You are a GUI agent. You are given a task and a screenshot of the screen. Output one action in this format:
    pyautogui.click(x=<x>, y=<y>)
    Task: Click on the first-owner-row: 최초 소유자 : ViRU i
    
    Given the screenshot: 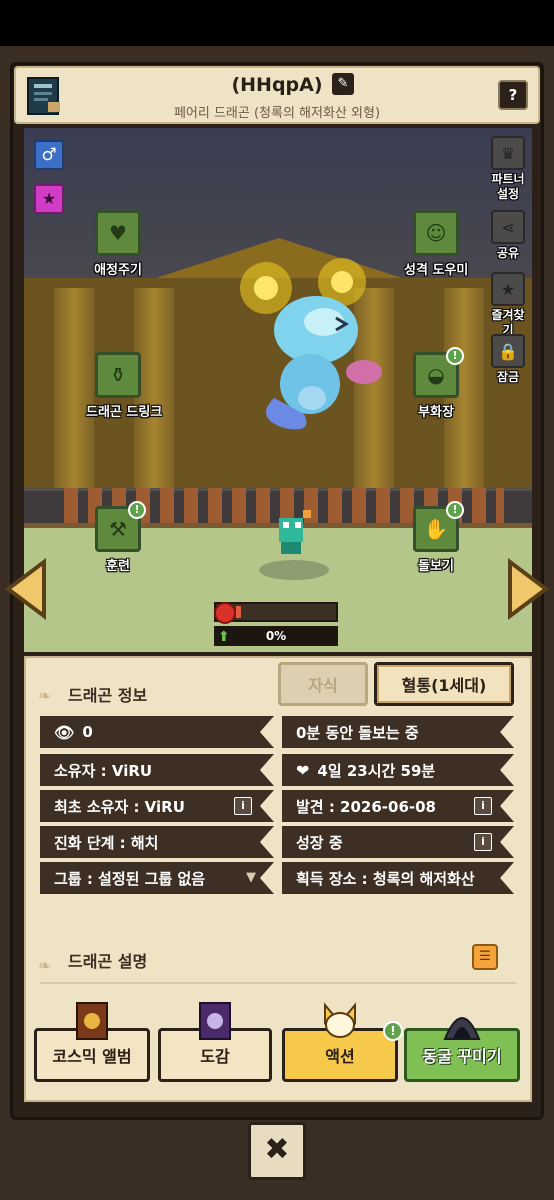 What is the action you would take?
    pyautogui.click(x=157, y=806)
    